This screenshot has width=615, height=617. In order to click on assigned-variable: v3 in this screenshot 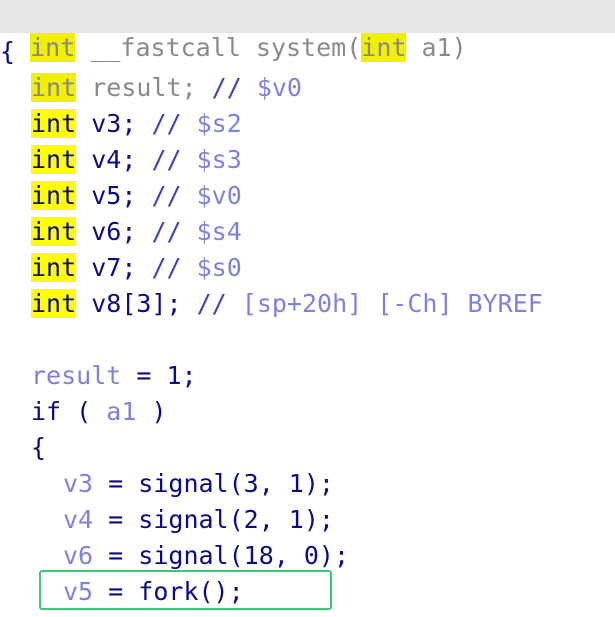, I will do `click(78, 483)`.